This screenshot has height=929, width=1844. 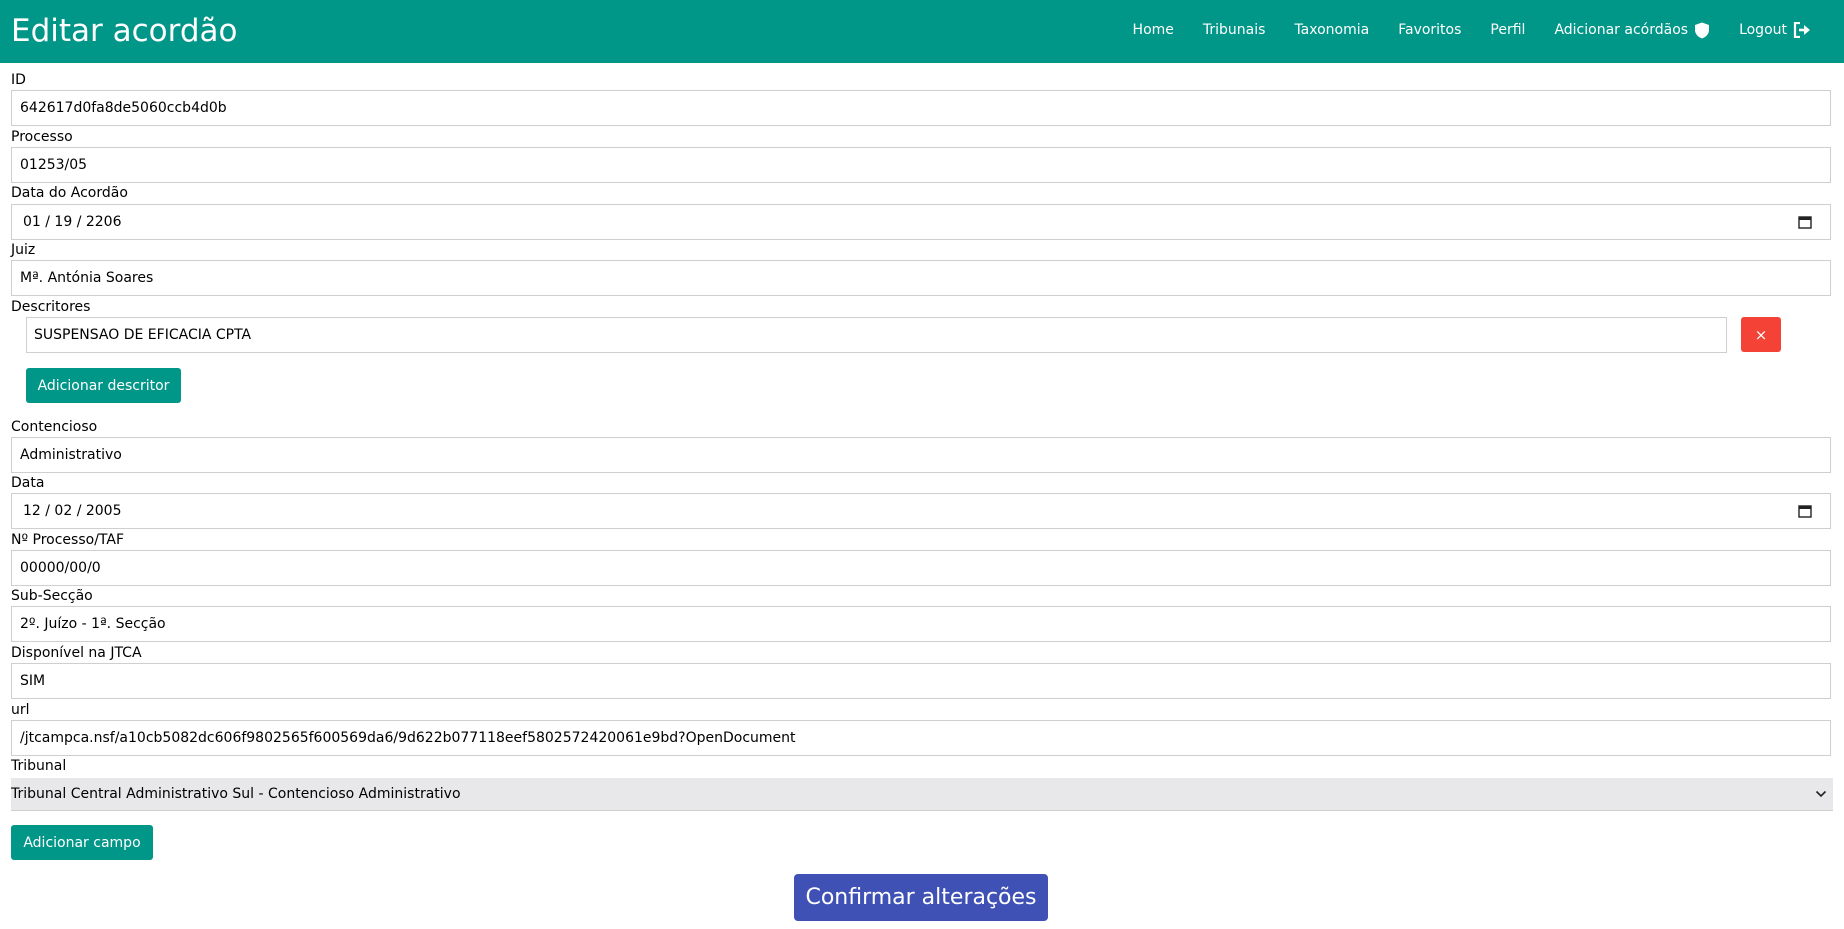 What do you see at coordinates (72, 511) in the screenshot?
I see `data-value: 12 / 02 / 2005` at bounding box center [72, 511].